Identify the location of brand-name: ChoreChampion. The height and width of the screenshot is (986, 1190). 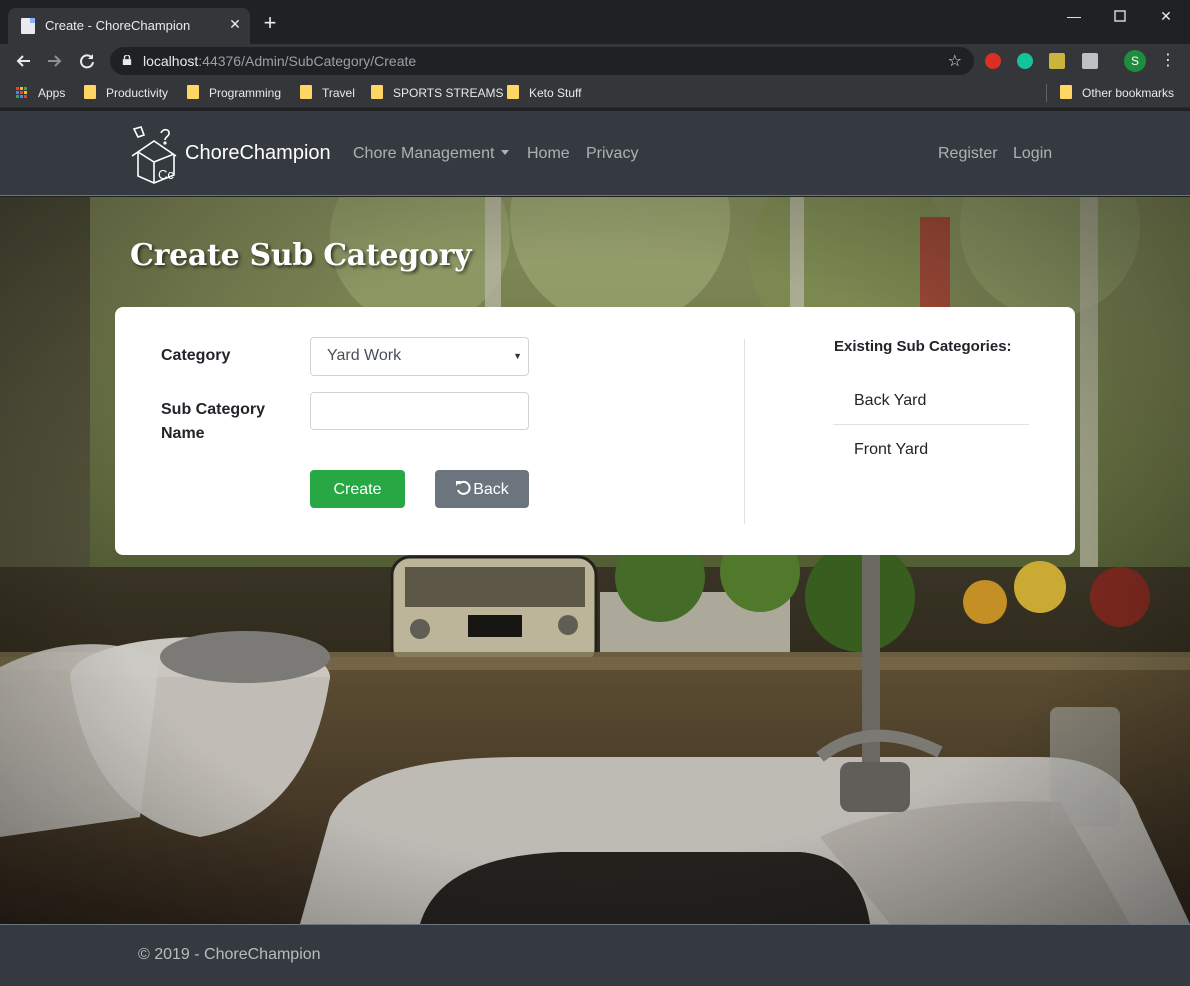
(258, 153).